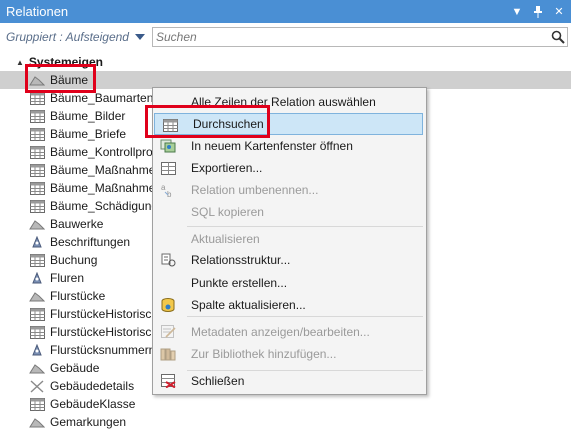 The width and height of the screenshot is (571, 432). What do you see at coordinates (20, 62) in the screenshot?
I see `expand-triangle-icon: ▲` at bounding box center [20, 62].